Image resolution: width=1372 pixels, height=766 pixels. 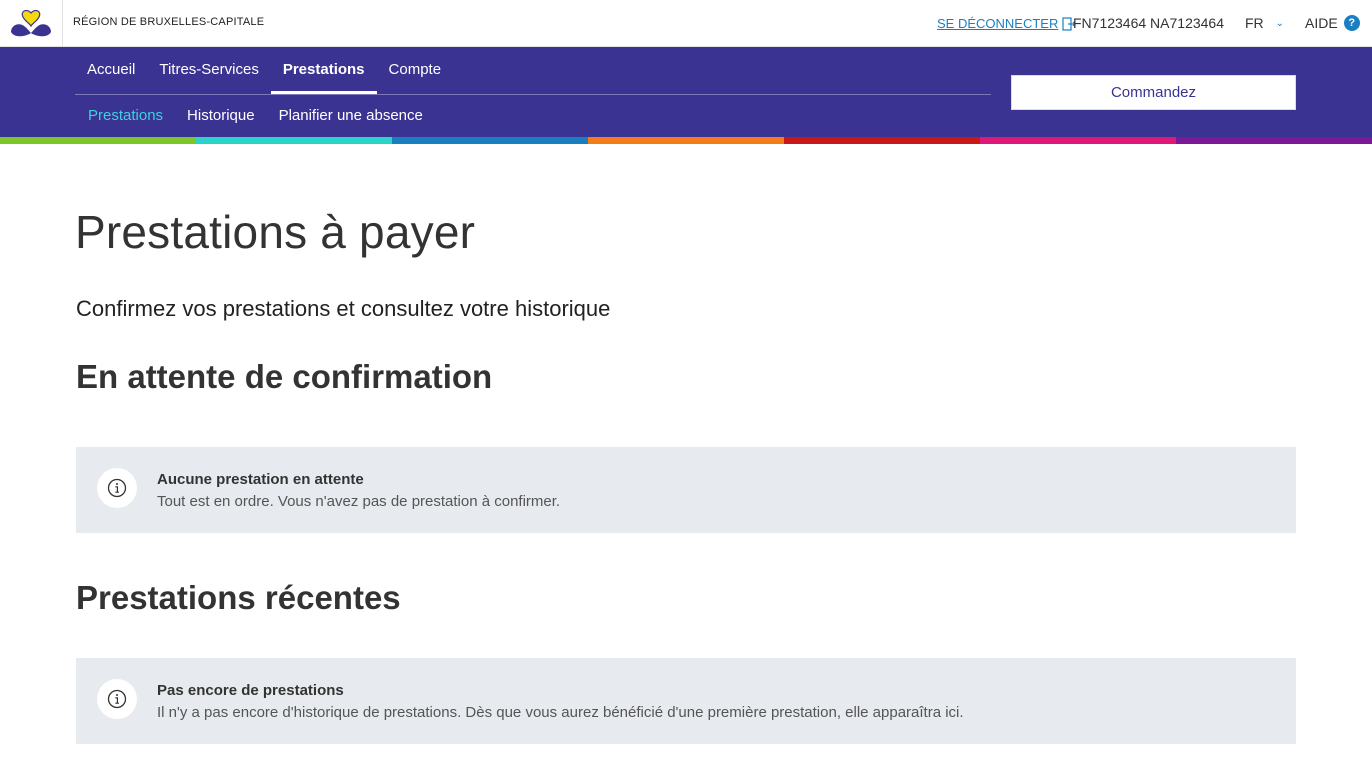 What do you see at coordinates (275, 232) in the screenshot?
I see `page-title: Prestations à payer` at bounding box center [275, 232].